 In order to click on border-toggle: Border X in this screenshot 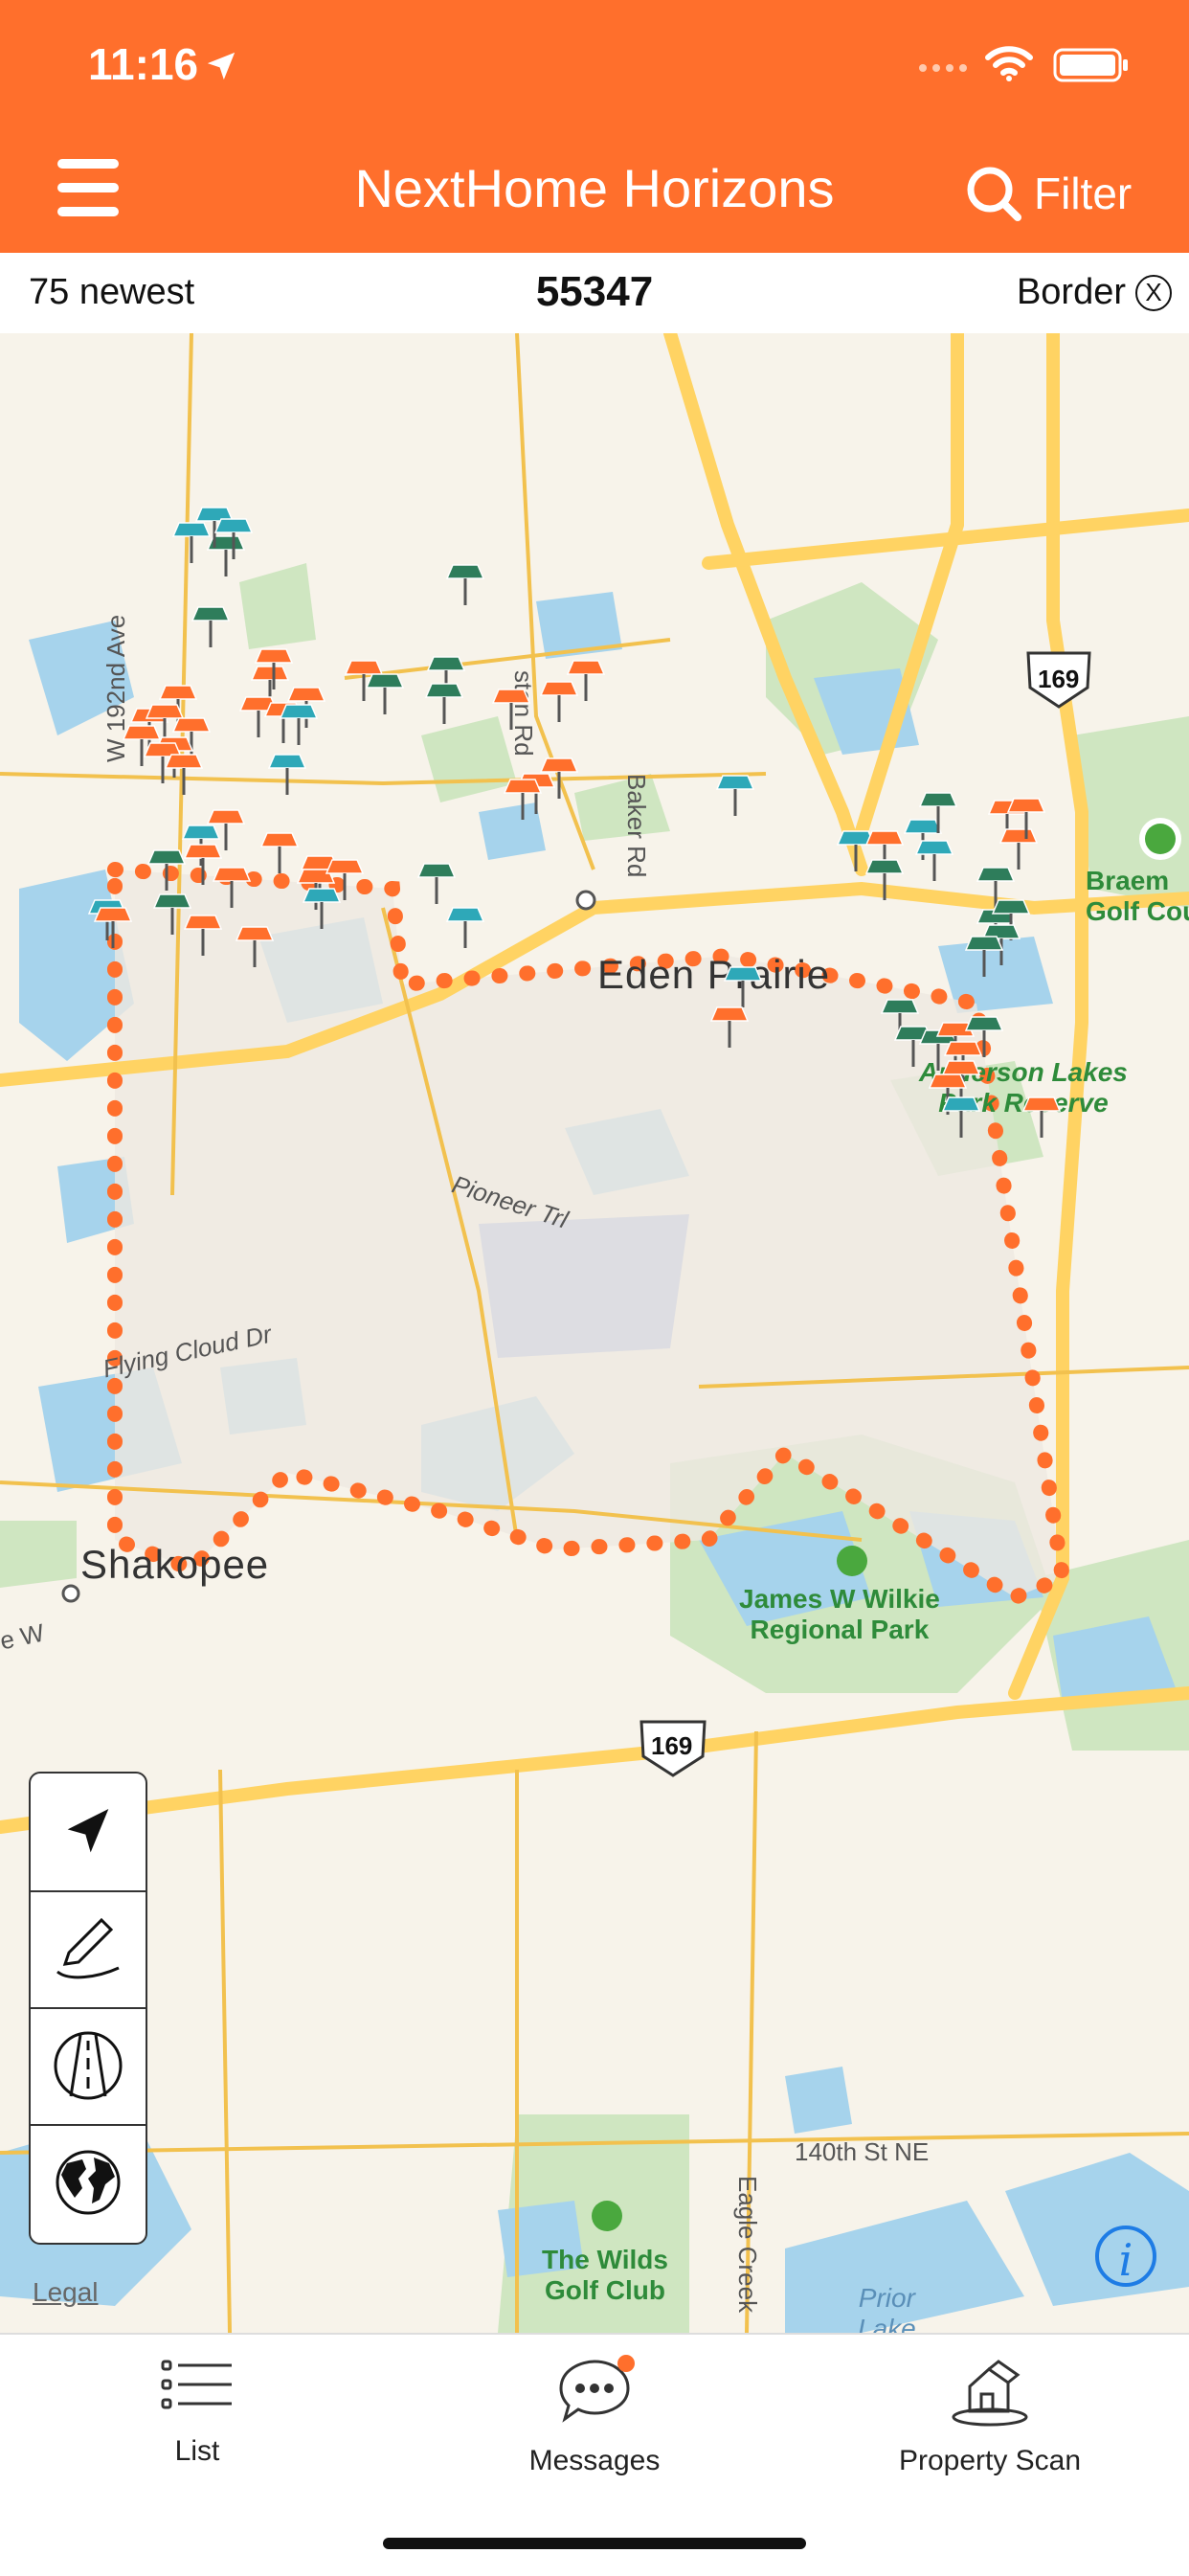, I will do `click(1094, 292)`.